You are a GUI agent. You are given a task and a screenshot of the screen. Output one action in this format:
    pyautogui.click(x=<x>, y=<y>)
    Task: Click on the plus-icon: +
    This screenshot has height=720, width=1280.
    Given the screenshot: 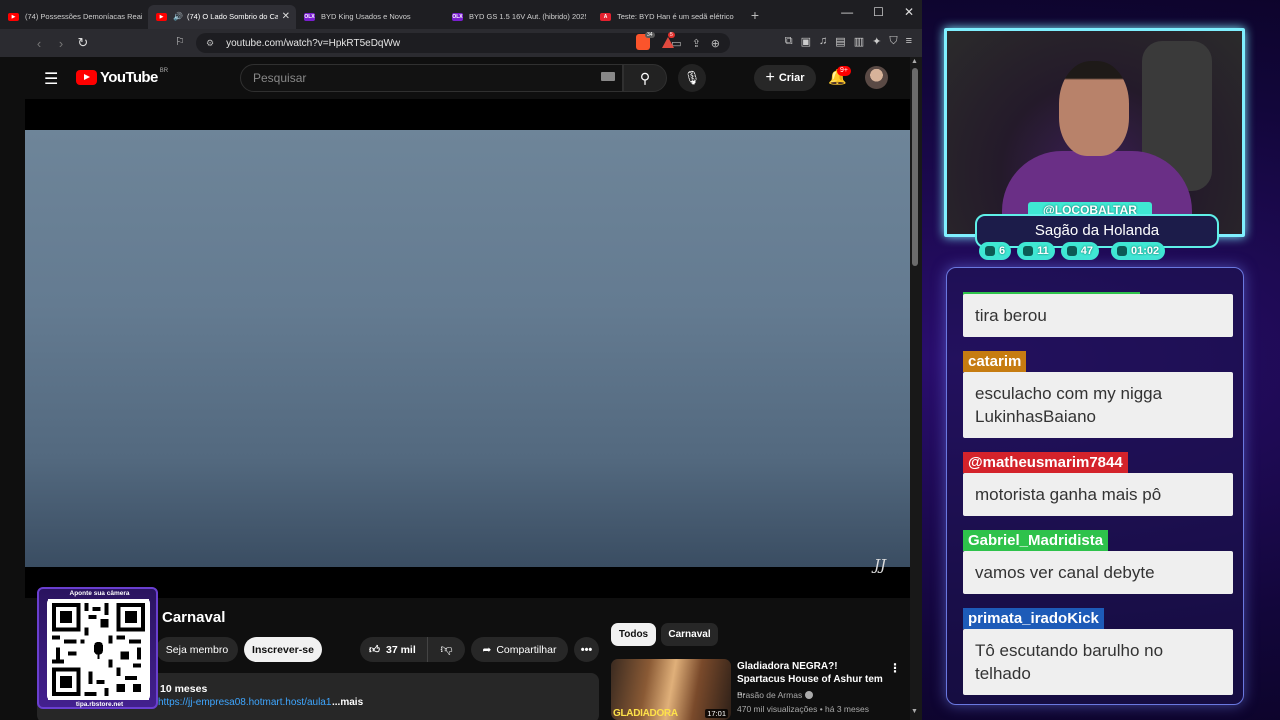 What is the action you would take?
    pyautogui.click(x=770, y=77)
    